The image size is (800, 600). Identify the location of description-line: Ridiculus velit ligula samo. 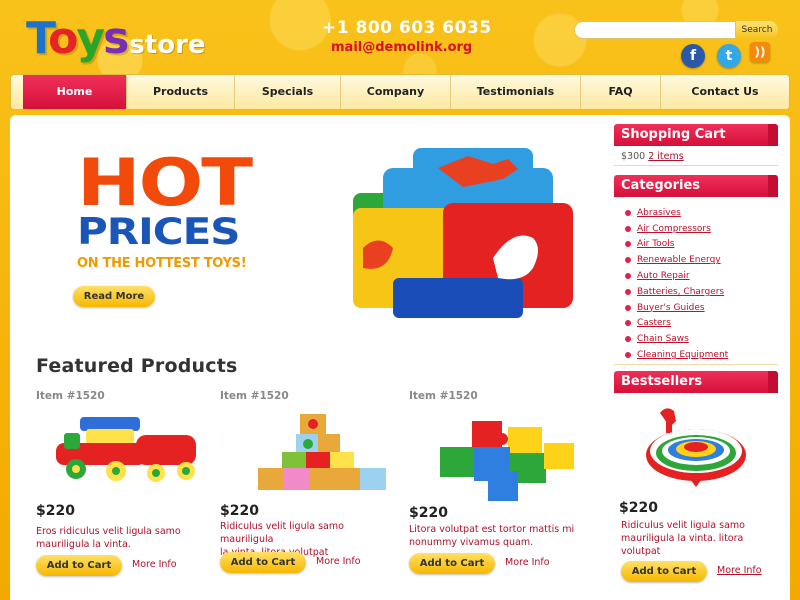
(683, 525).